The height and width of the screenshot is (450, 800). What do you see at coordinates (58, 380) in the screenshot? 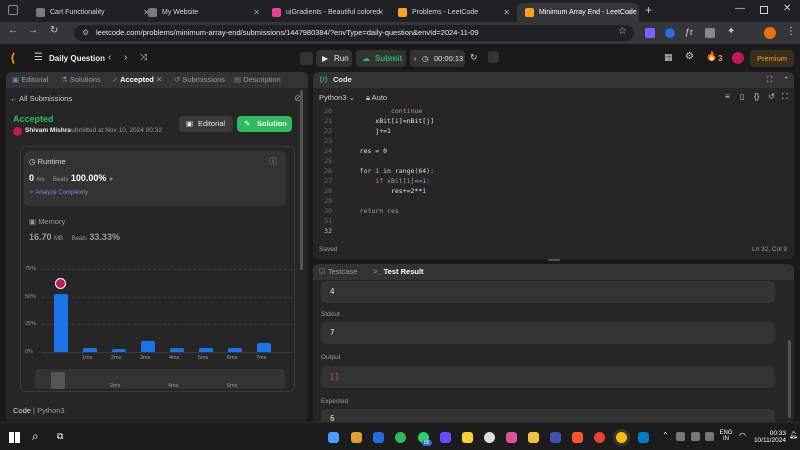
I see `minimap-selection-handle` at bounding box center [58, 380].